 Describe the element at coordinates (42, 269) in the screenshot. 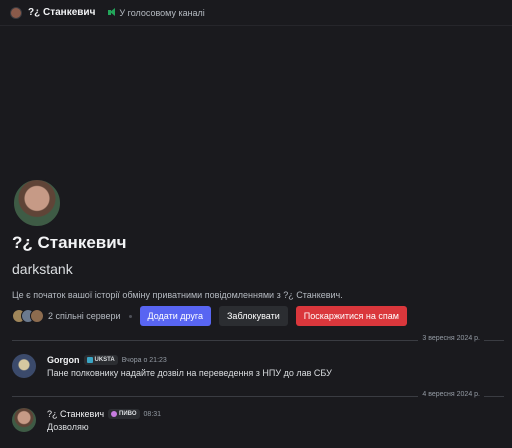

I see `profile-username: darkstank` at that location.